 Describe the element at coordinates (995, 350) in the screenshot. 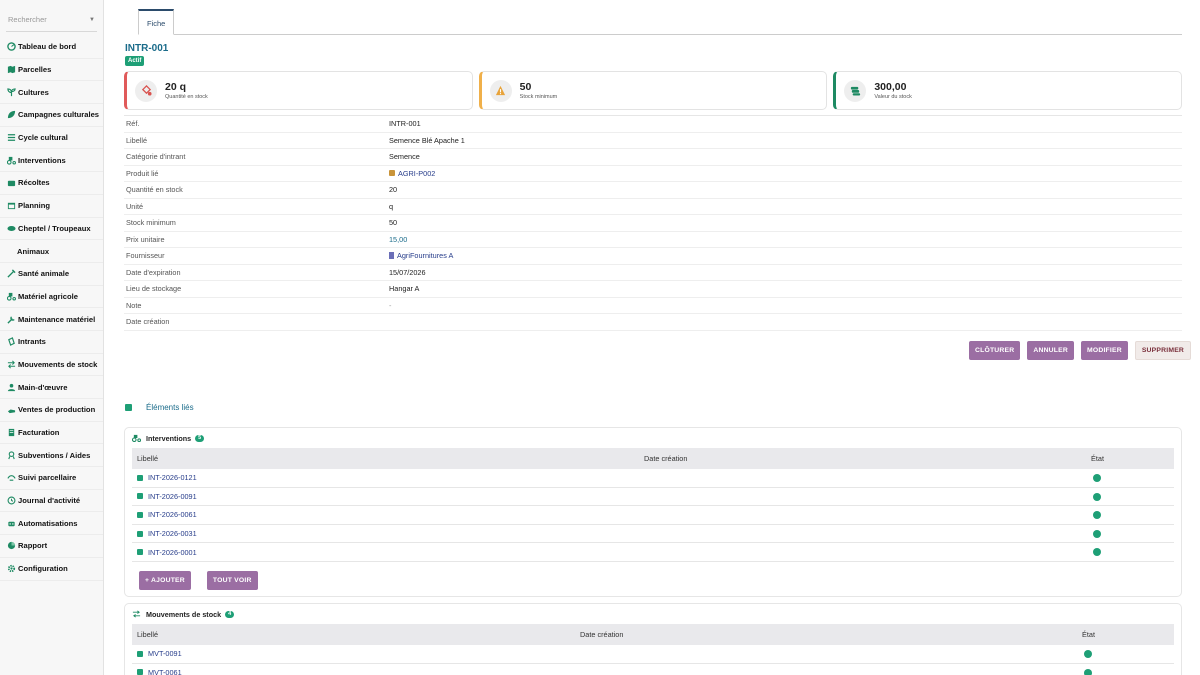

I see `close-record-button: CLÔTURER` at that location.